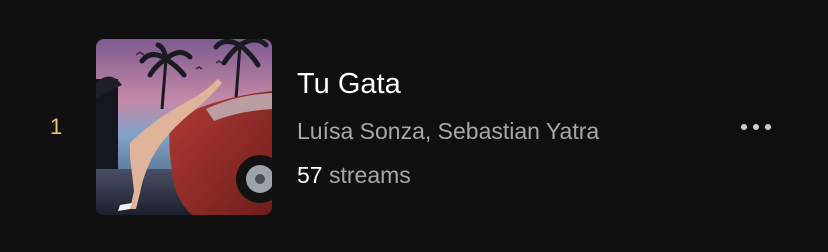 This screenshot has height=252, width=828. I want to click on album-art-image, so click(184, 127).